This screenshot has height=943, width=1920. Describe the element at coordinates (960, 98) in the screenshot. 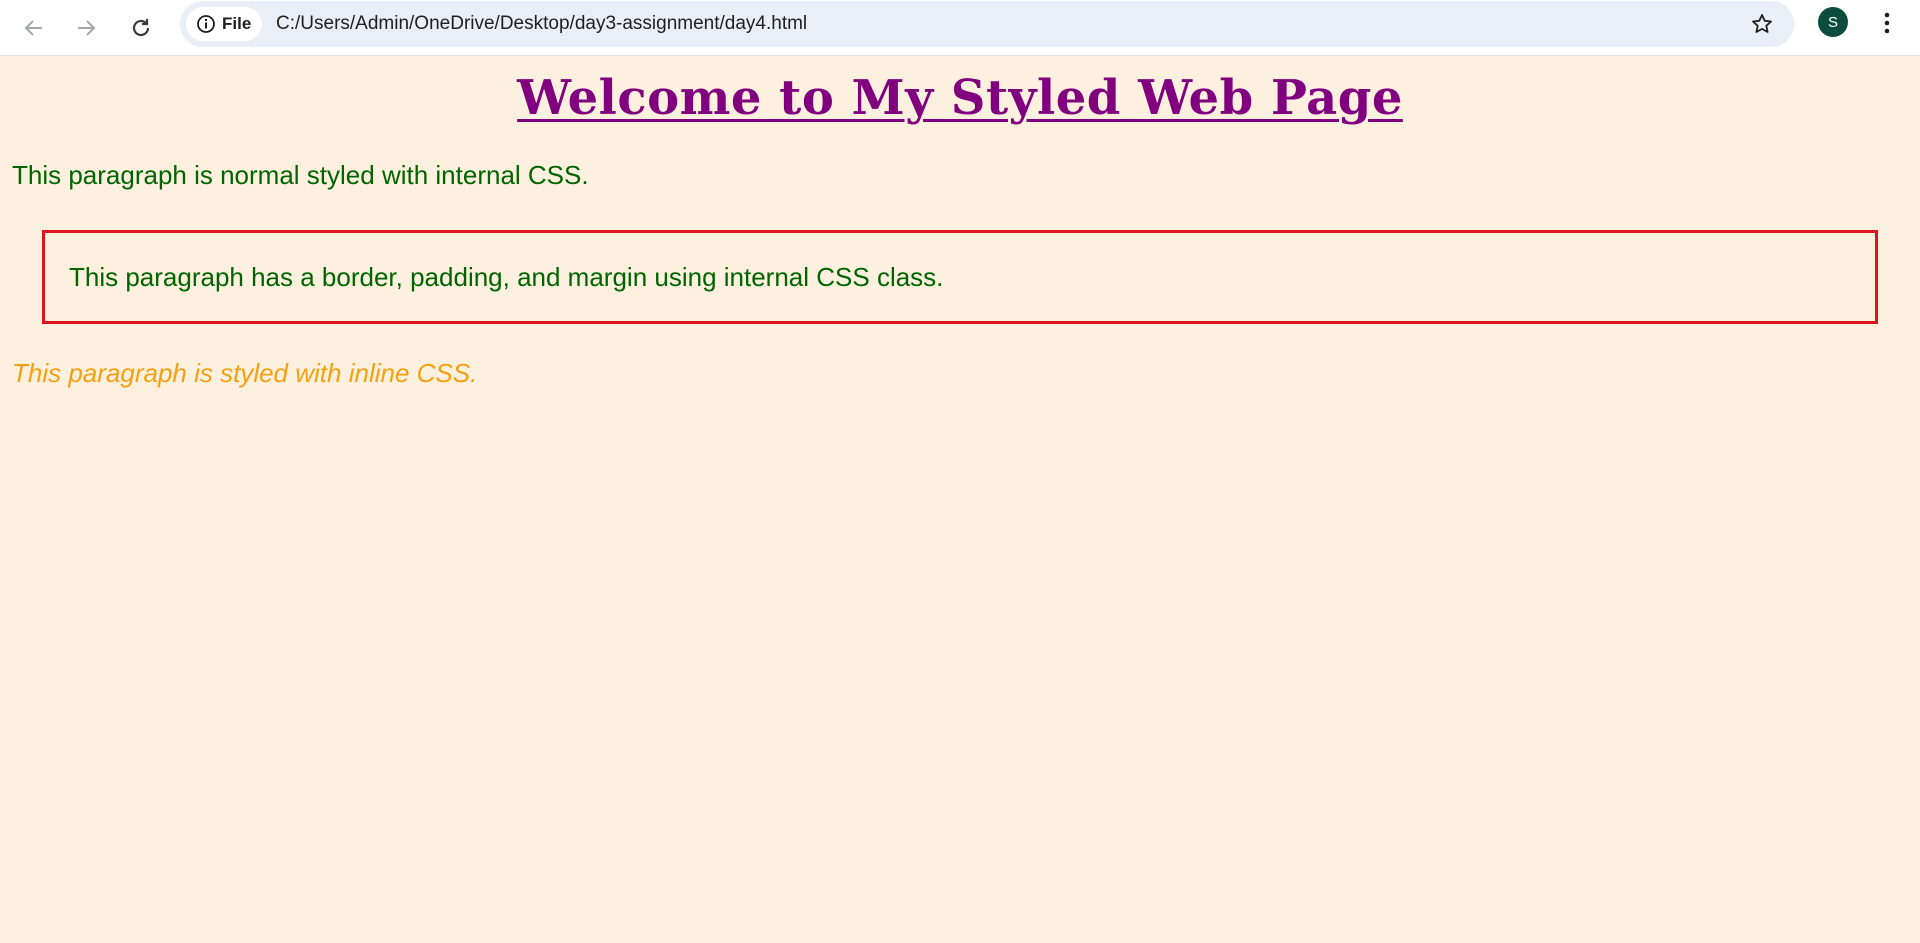

I see `page-heading: Welcome to My Styled Web Page` at that location.